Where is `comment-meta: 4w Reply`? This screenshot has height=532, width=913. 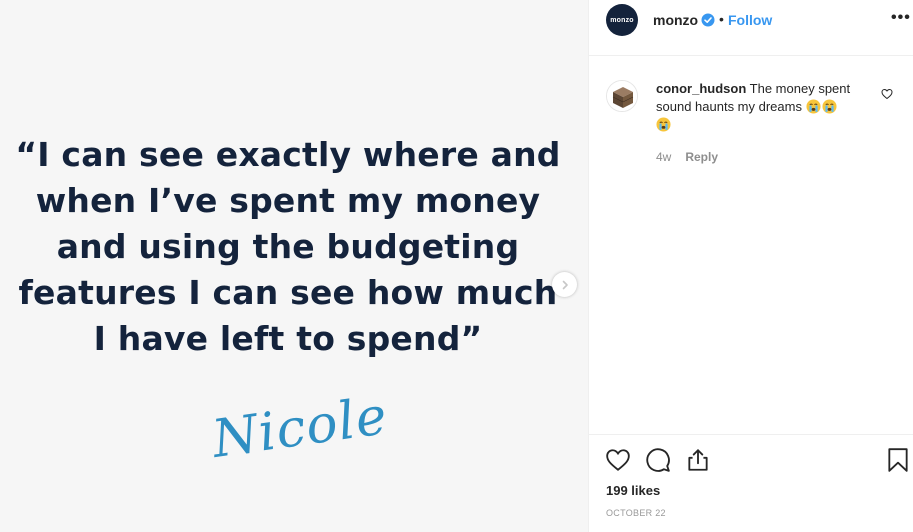
comment-meta: 4w Reply is located at coordinates (687, 157).